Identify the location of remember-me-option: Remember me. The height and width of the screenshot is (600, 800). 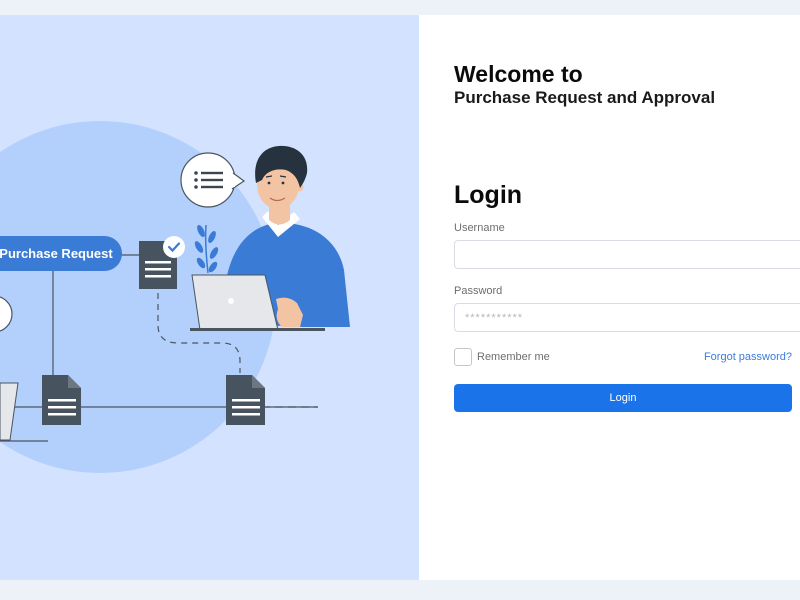
(502, 357).